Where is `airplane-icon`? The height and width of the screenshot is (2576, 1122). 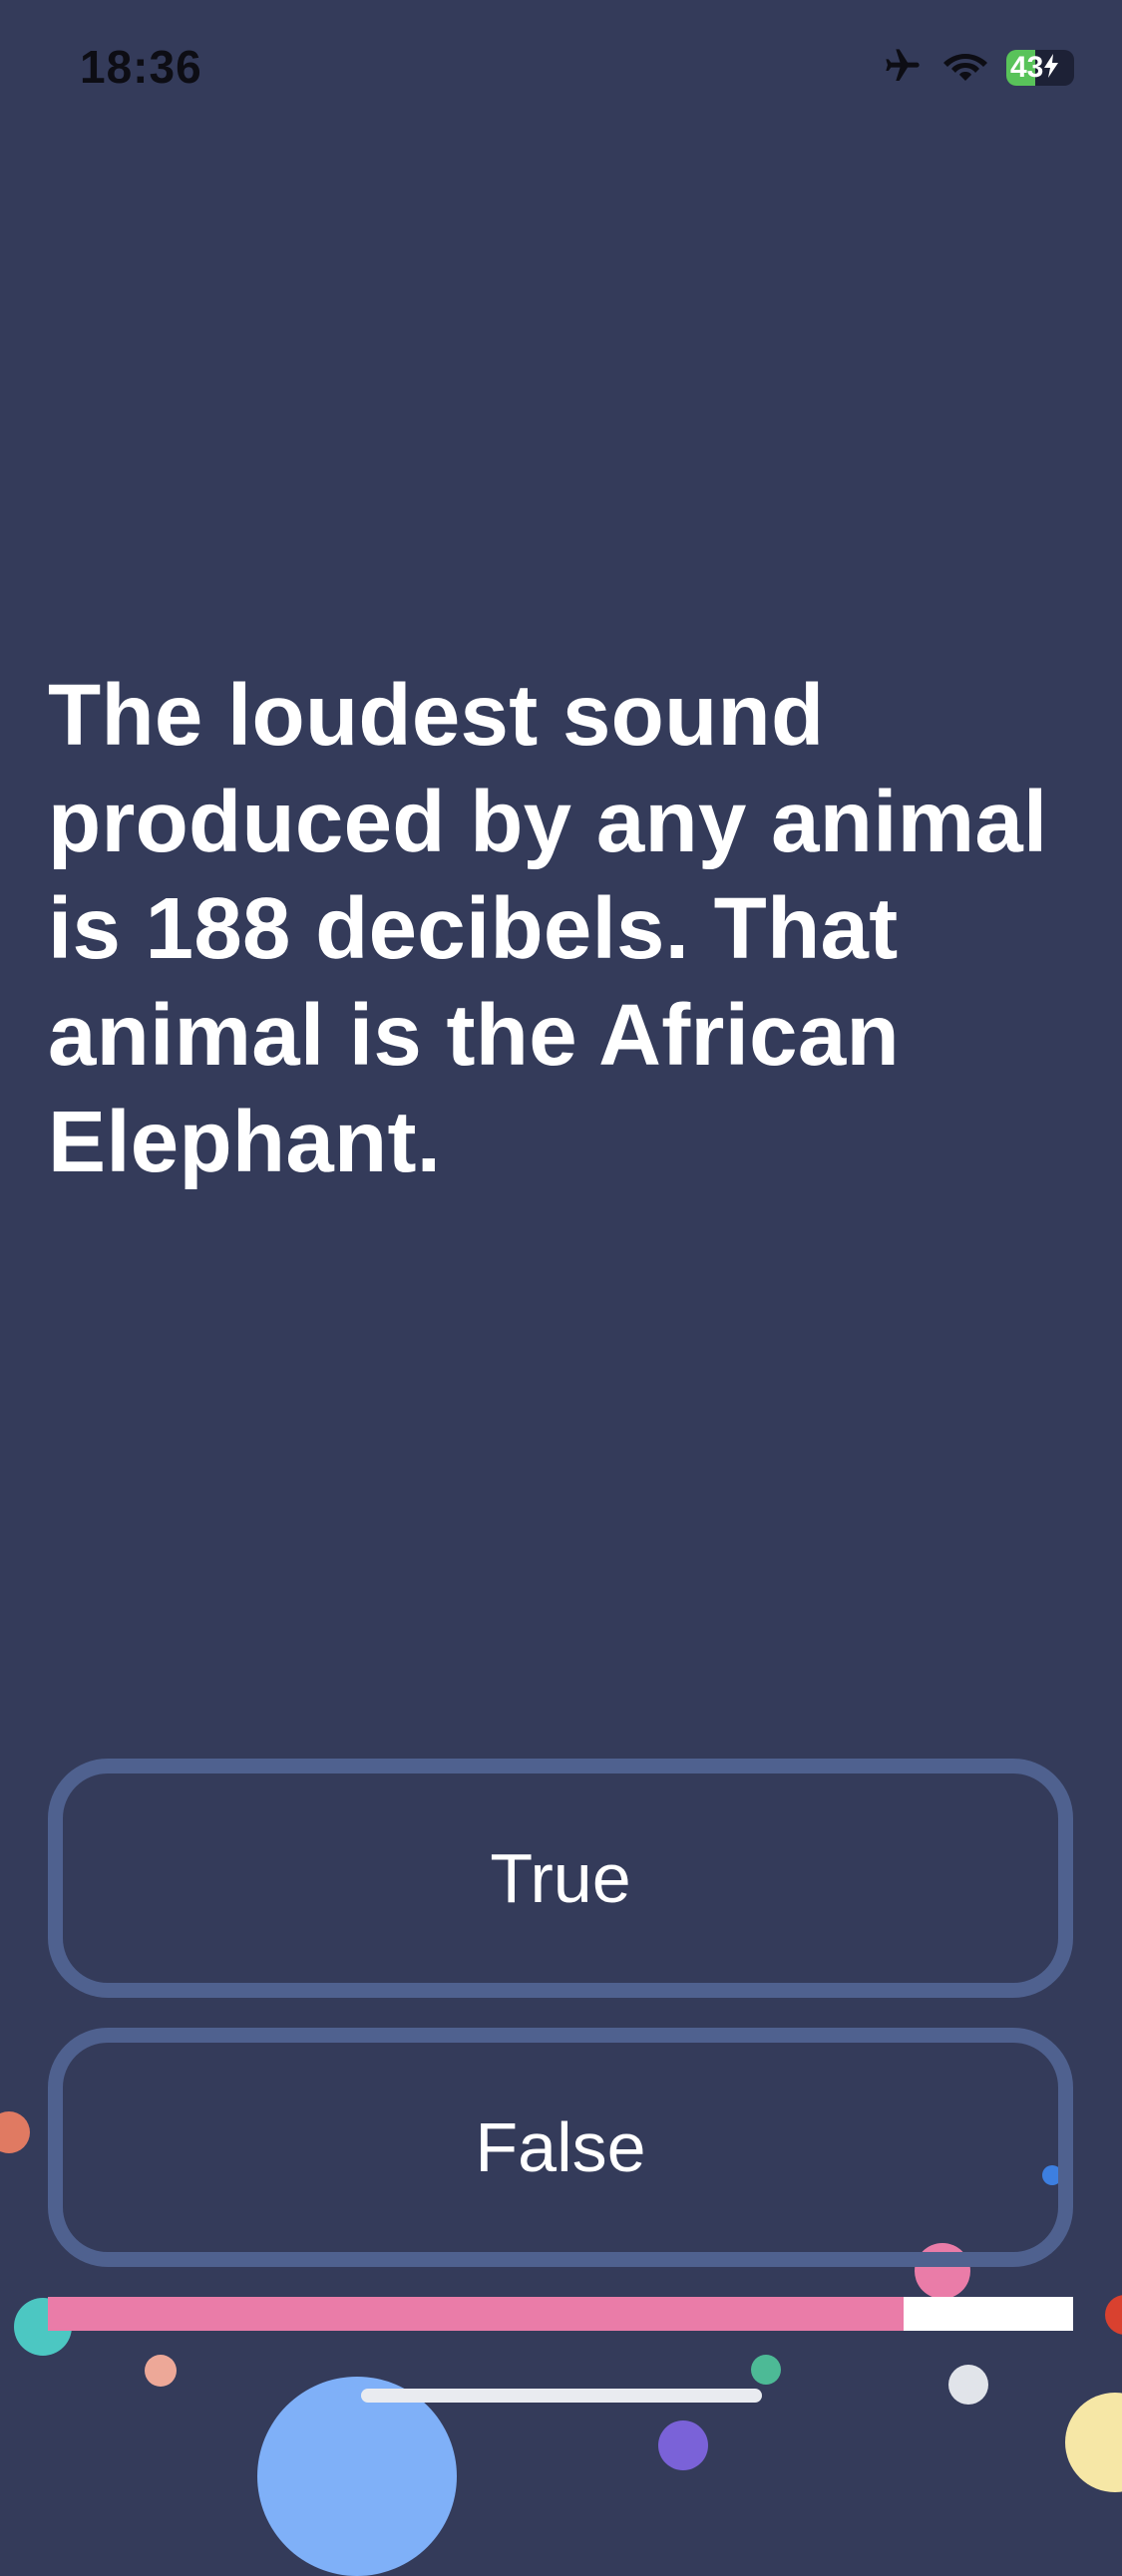 airplane-icon is located at coordinates (903, 68).